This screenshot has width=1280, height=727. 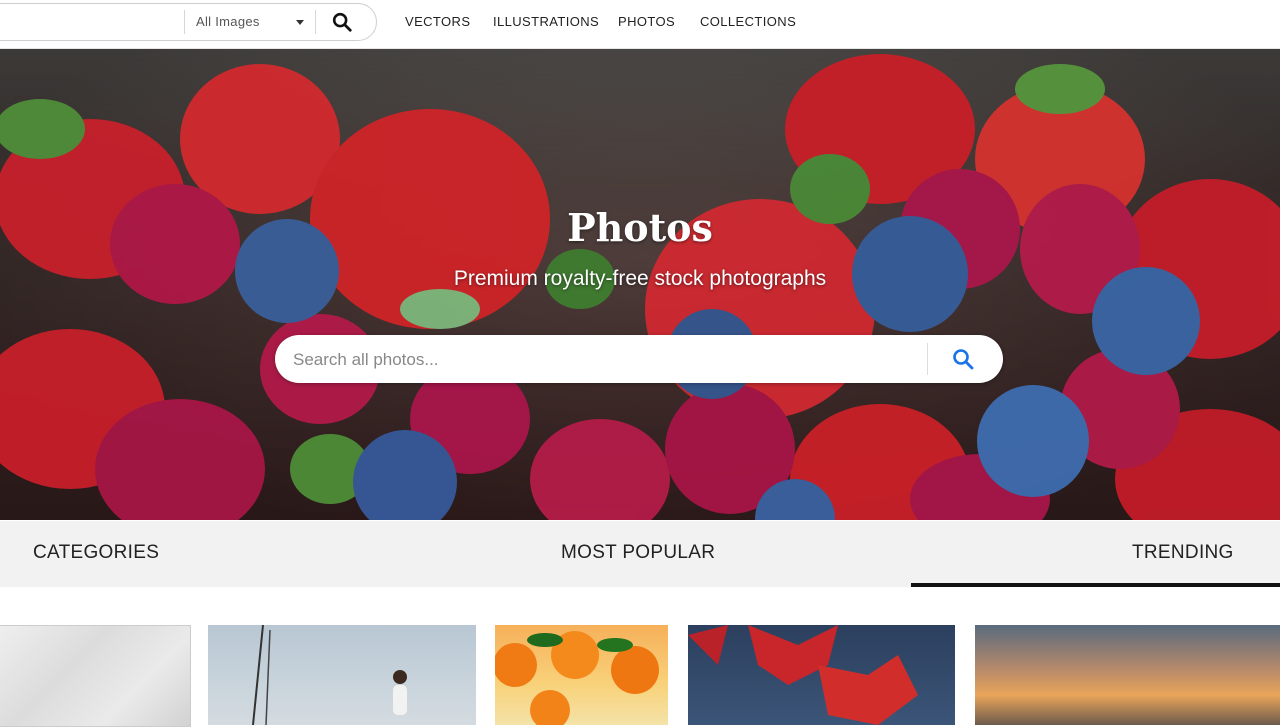 I want to click on hero-search-bar, so click(x=639, y=359).